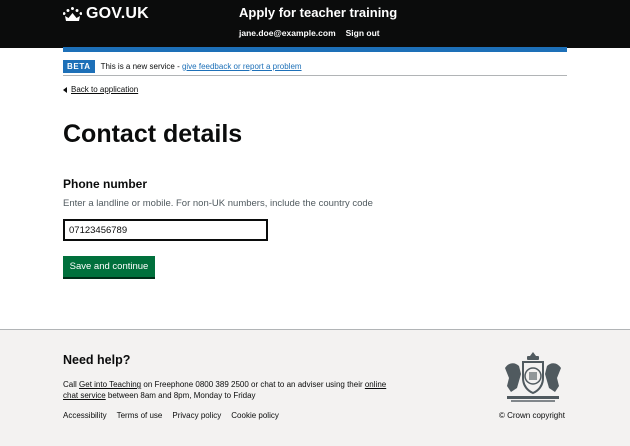 The height and width of the screenshot is (446, 630). What do you see at coordinates (315, 49) in the screenshot?
I see `header-blue-bar` at bounding box center [315, 49].